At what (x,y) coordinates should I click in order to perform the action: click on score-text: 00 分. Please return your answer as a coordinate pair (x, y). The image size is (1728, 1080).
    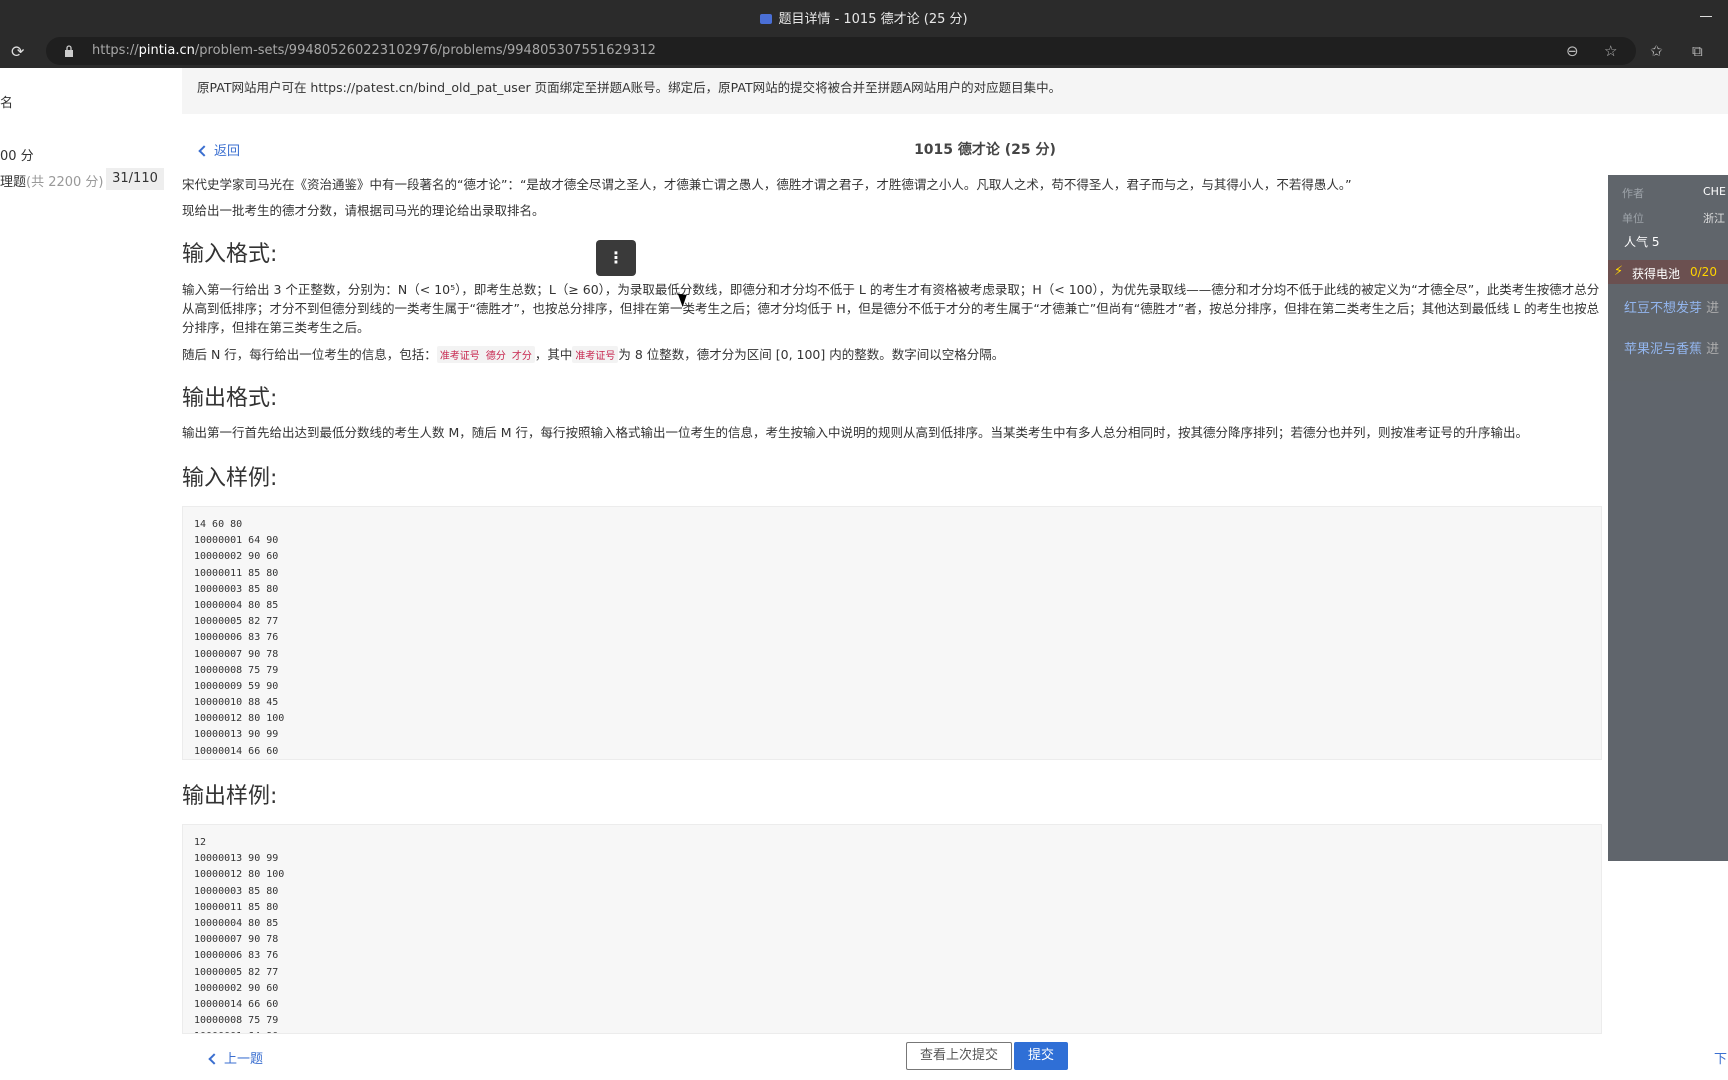
    Looking at the image, I should click on (17, 156).